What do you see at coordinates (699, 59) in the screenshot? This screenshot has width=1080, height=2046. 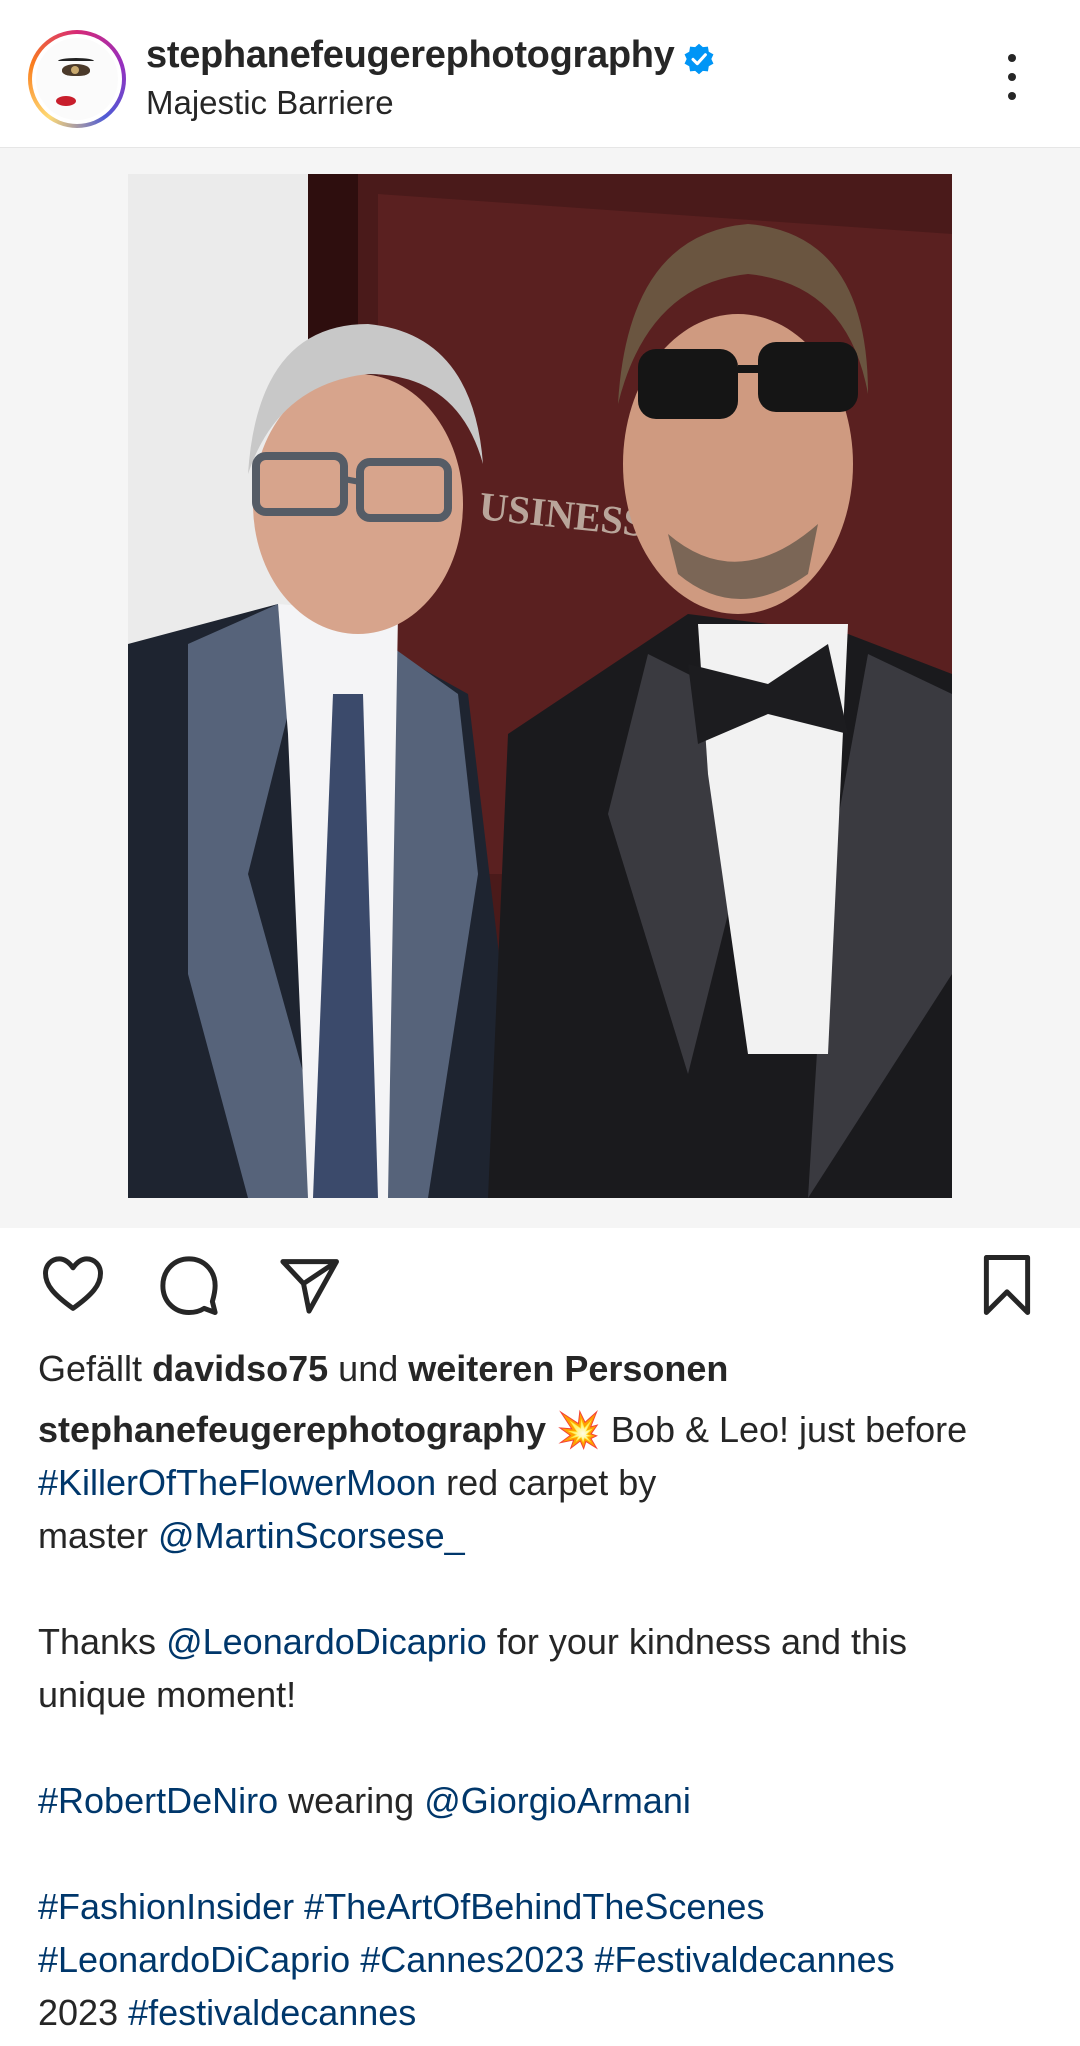 I see `verified-badge-icon` at bounding box center [699, 59].